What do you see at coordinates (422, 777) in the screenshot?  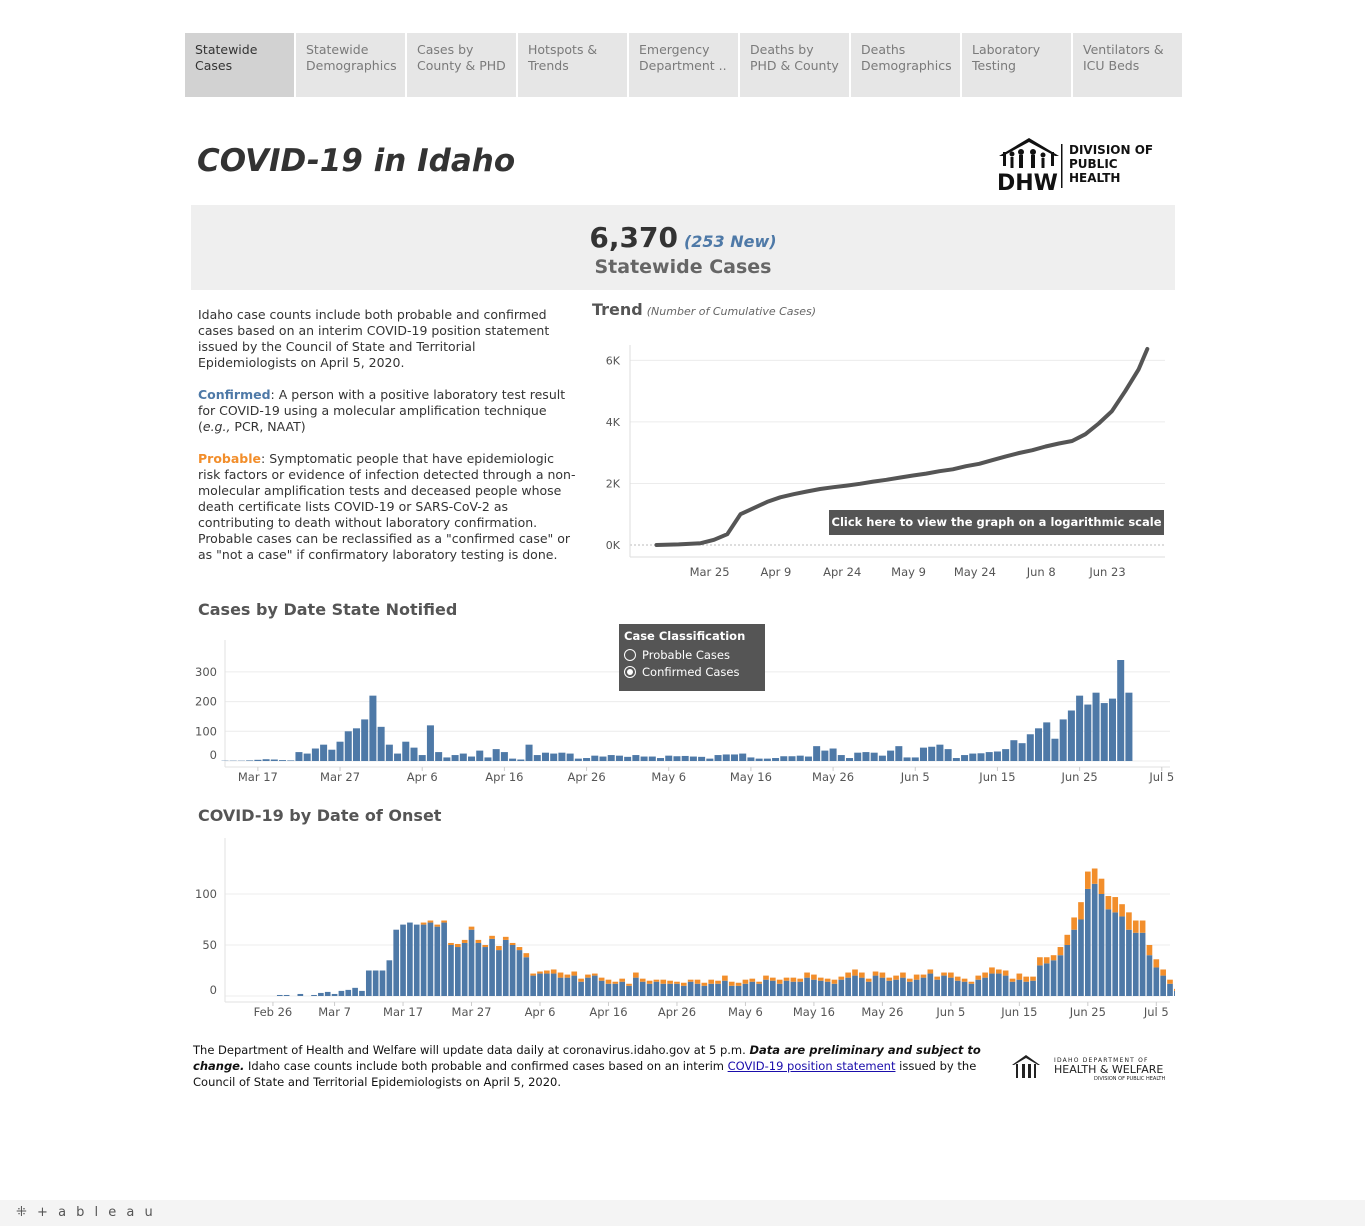 I see `bar-x-tick: Apr 6` at bounding box center [422, 777].